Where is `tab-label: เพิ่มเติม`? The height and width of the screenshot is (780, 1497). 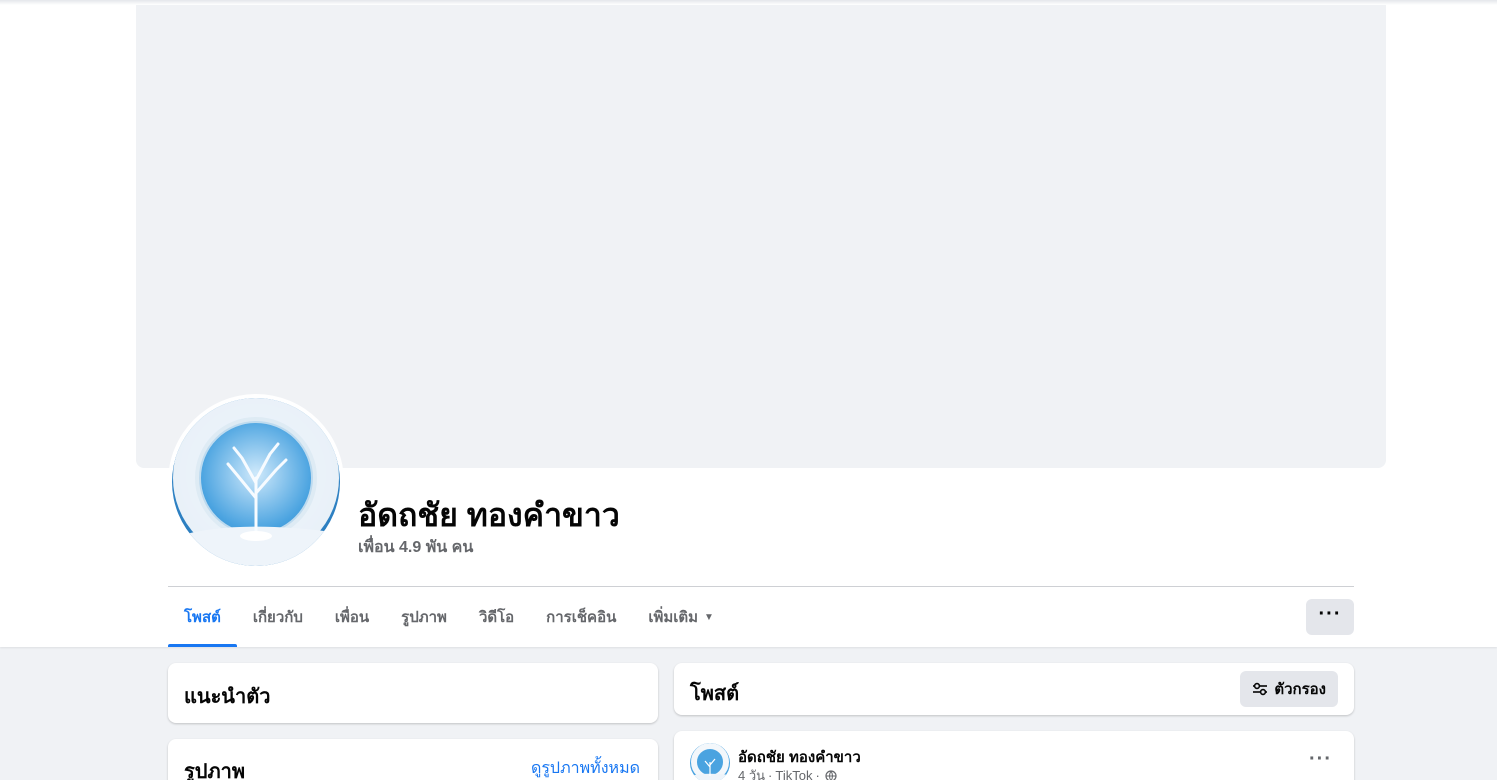 tab-label: เพิ่มเติม is located at coordinates (673, 617).